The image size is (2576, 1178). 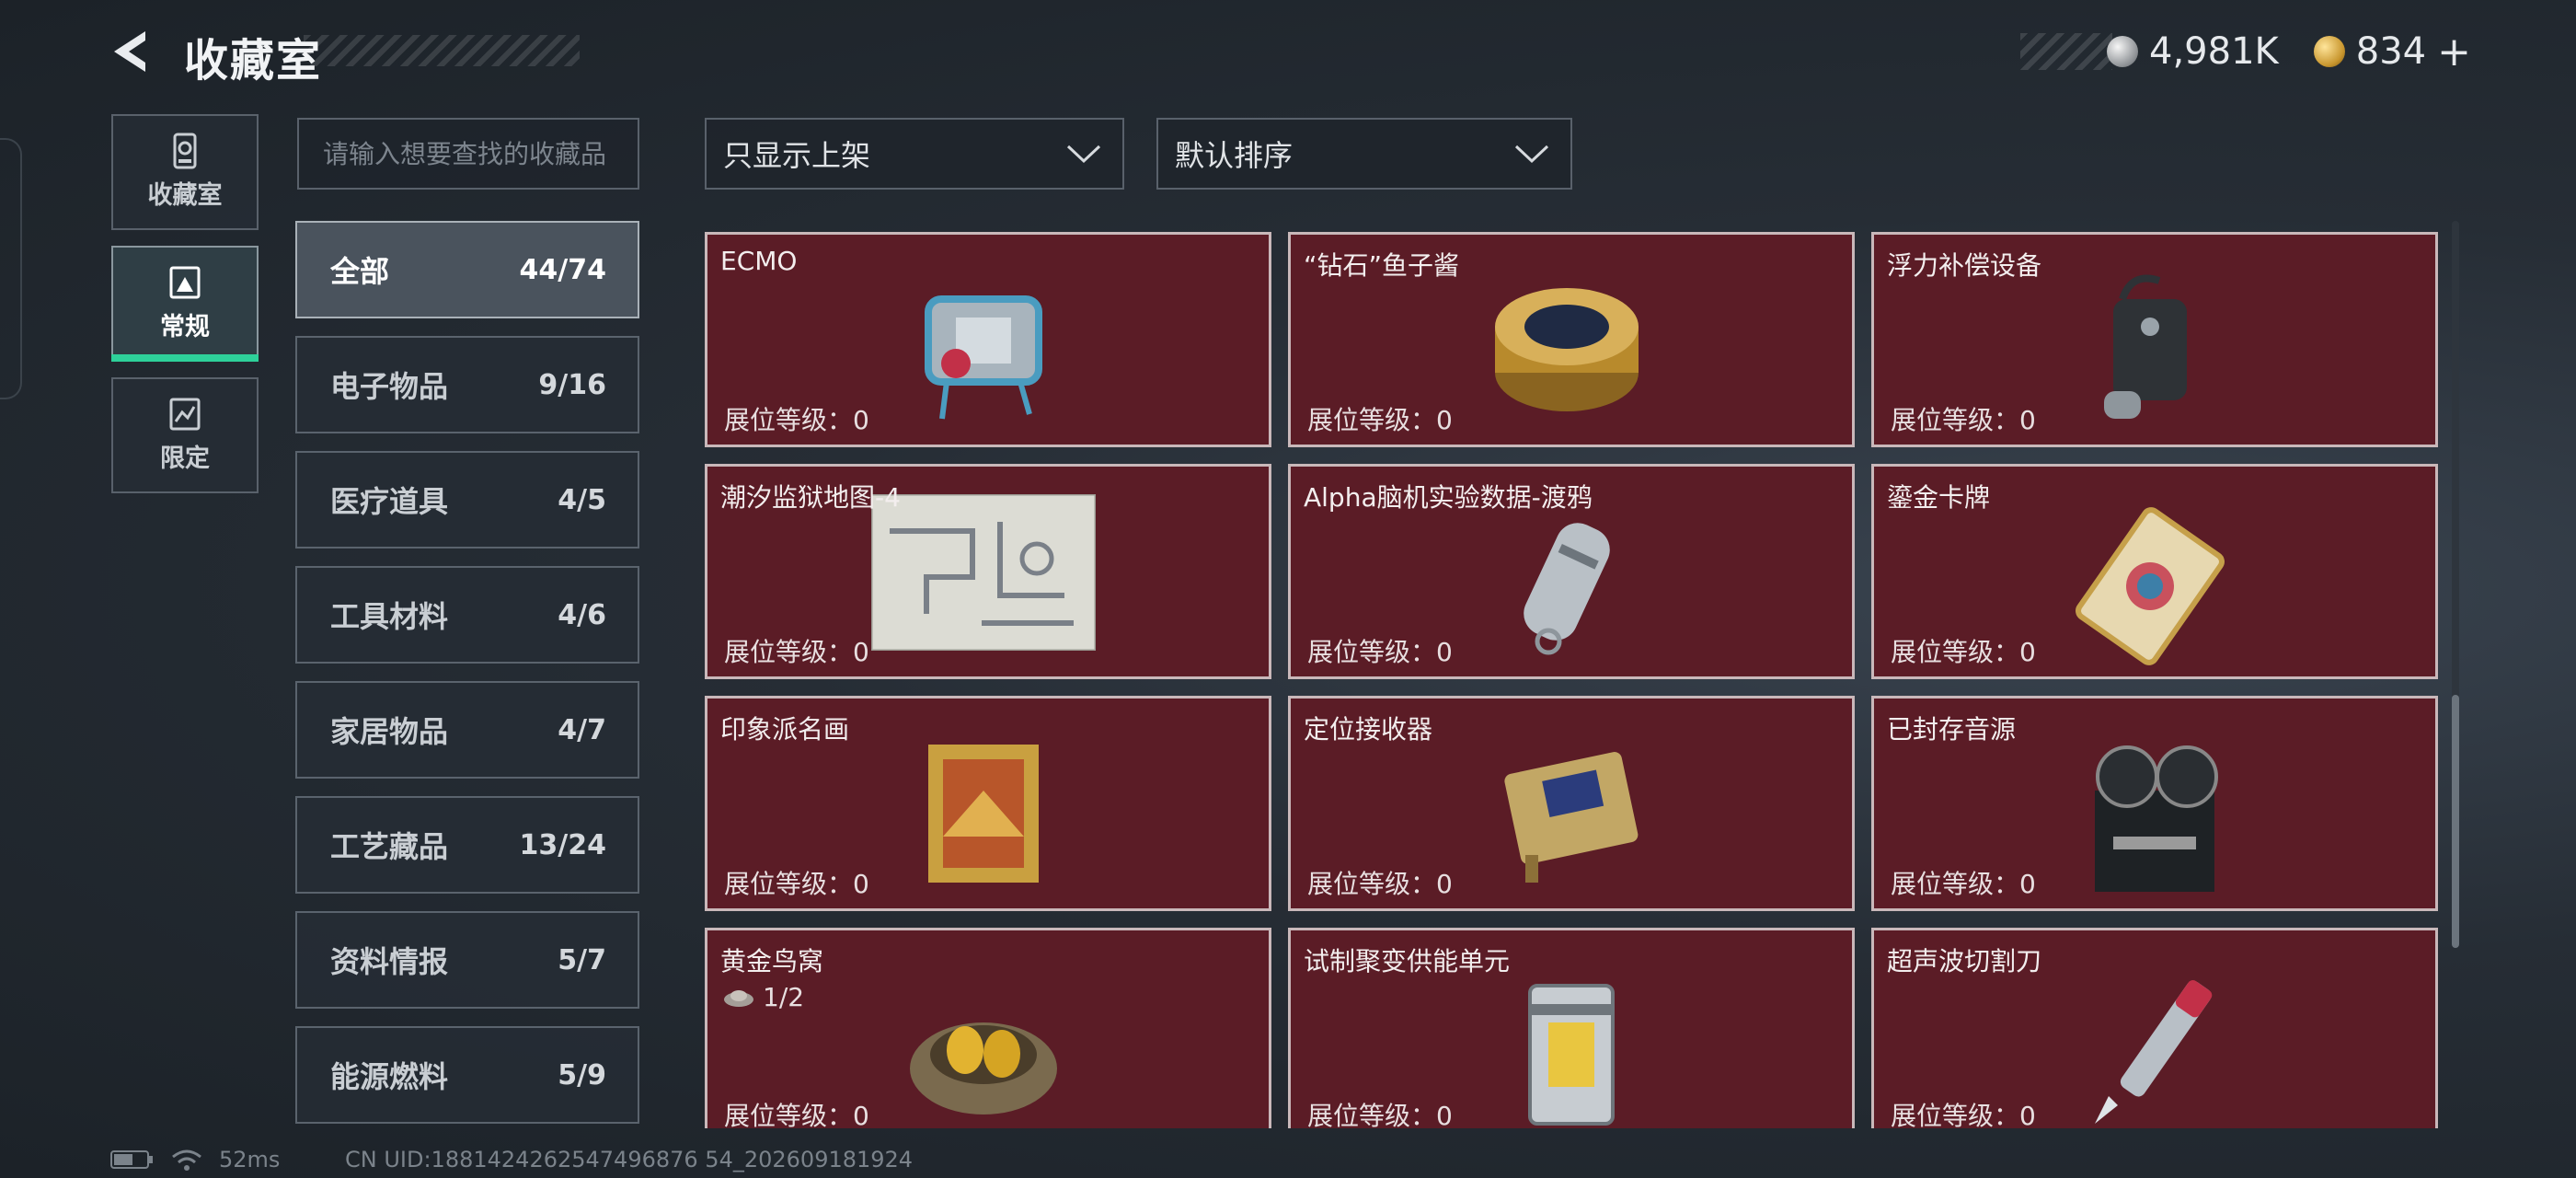 I want to click on item-card: 鎏金卡牌 展位等级：0, so click(x=2154, y=571).